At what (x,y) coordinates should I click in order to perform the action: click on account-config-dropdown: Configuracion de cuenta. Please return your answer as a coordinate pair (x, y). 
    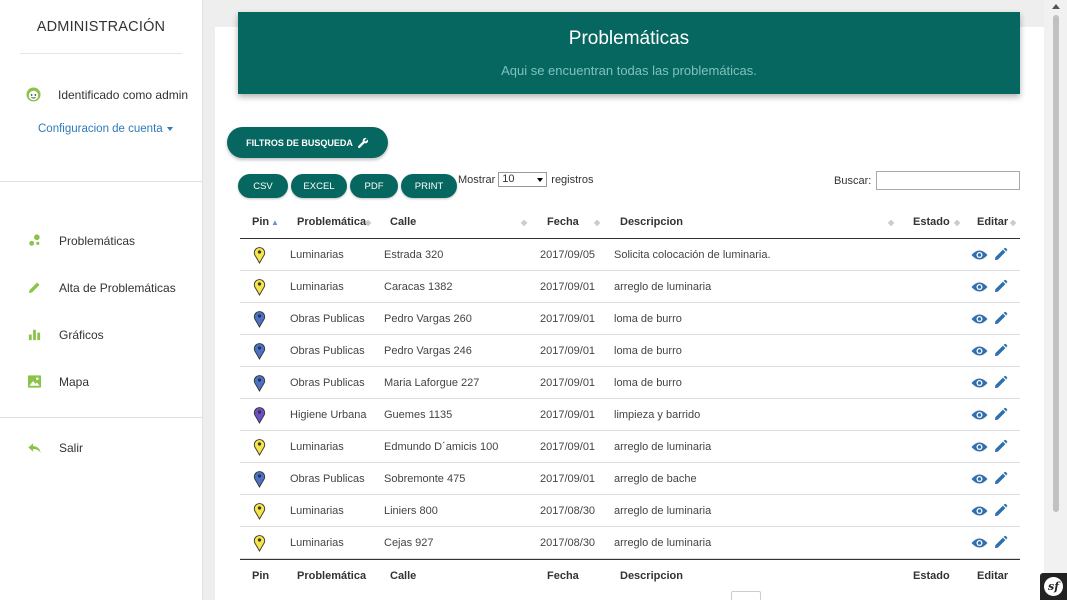
    Looking at the image, I should click on (105, 129).